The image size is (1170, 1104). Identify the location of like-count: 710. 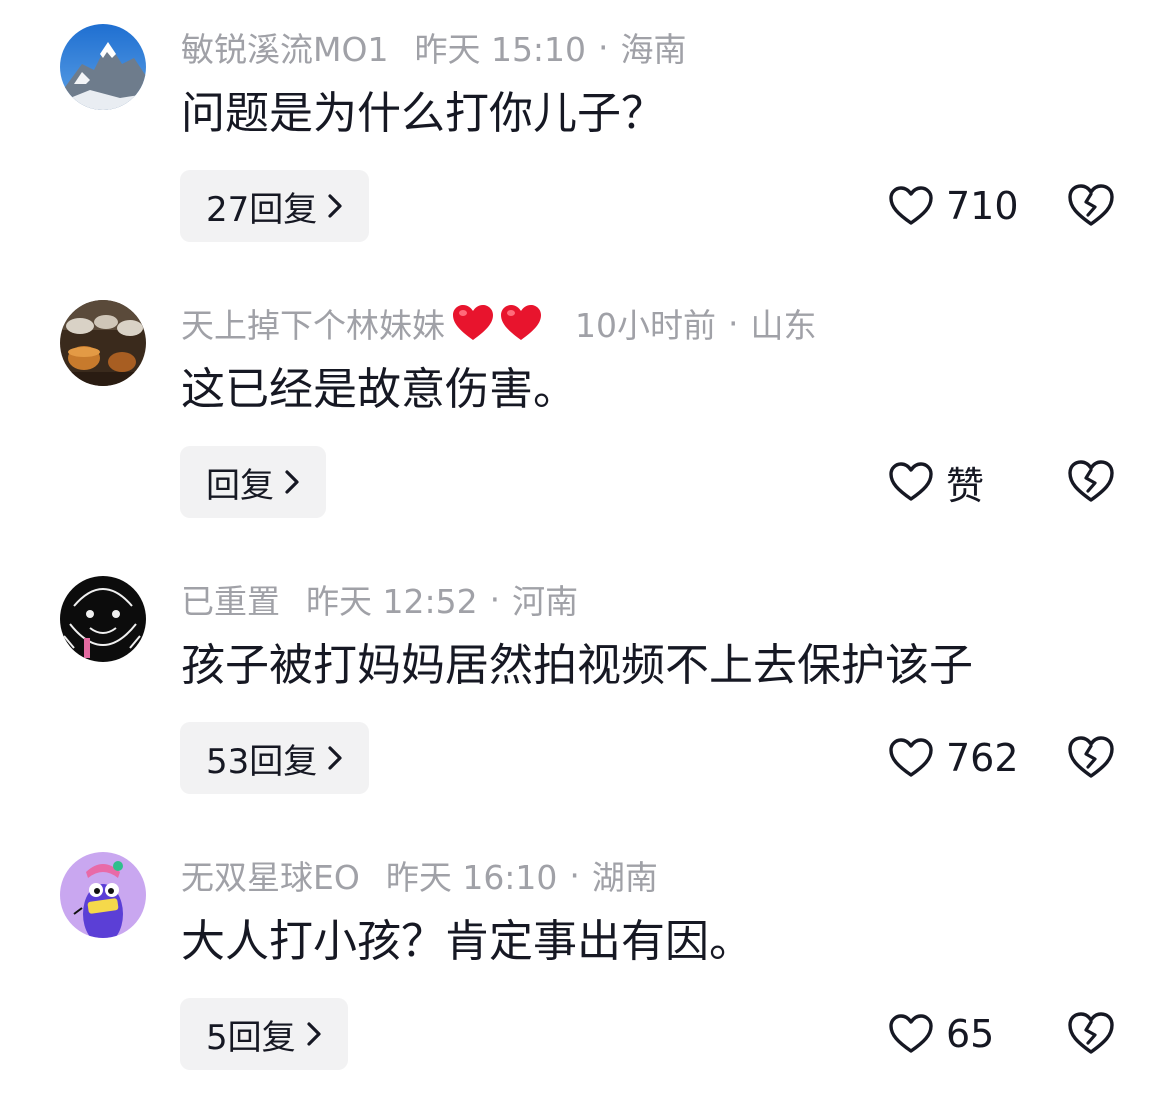
(982, 206).